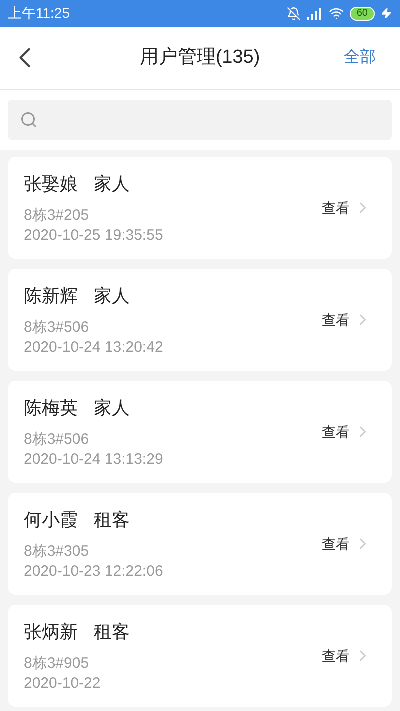 Image resolution: width=400 pixels, height=711 pixels. Describe the element at coordinates (336, 13) in the screenshot. I see `wifi-icon` at that location.